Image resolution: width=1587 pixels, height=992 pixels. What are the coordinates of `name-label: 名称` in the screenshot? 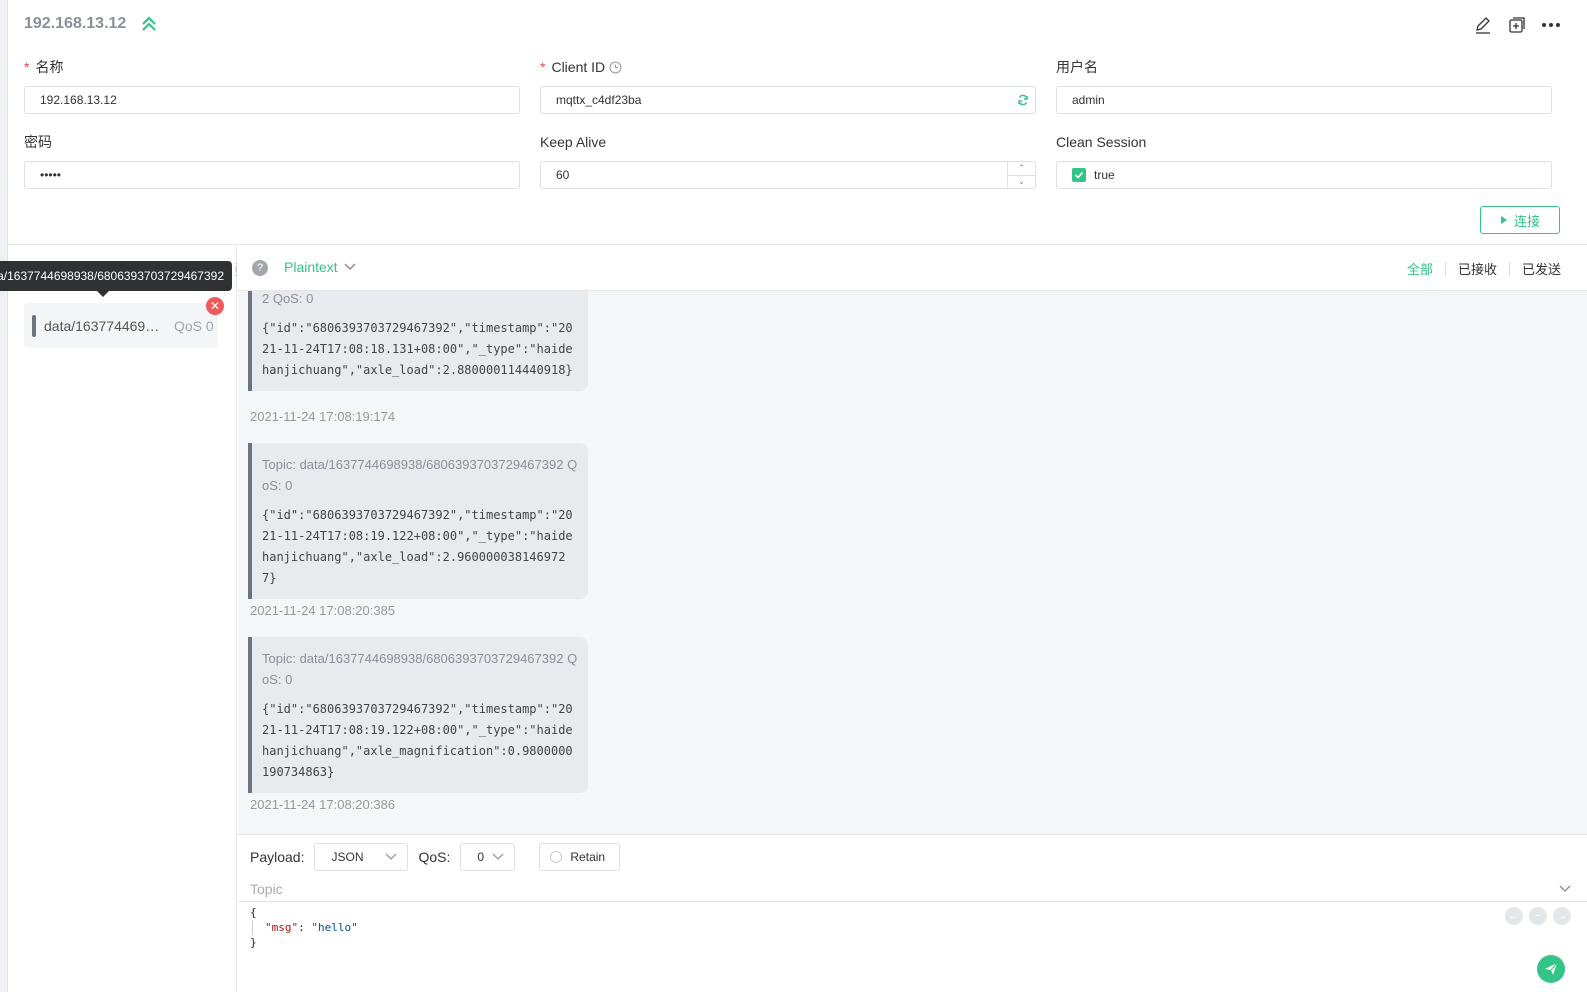 It's located at (49, 67).